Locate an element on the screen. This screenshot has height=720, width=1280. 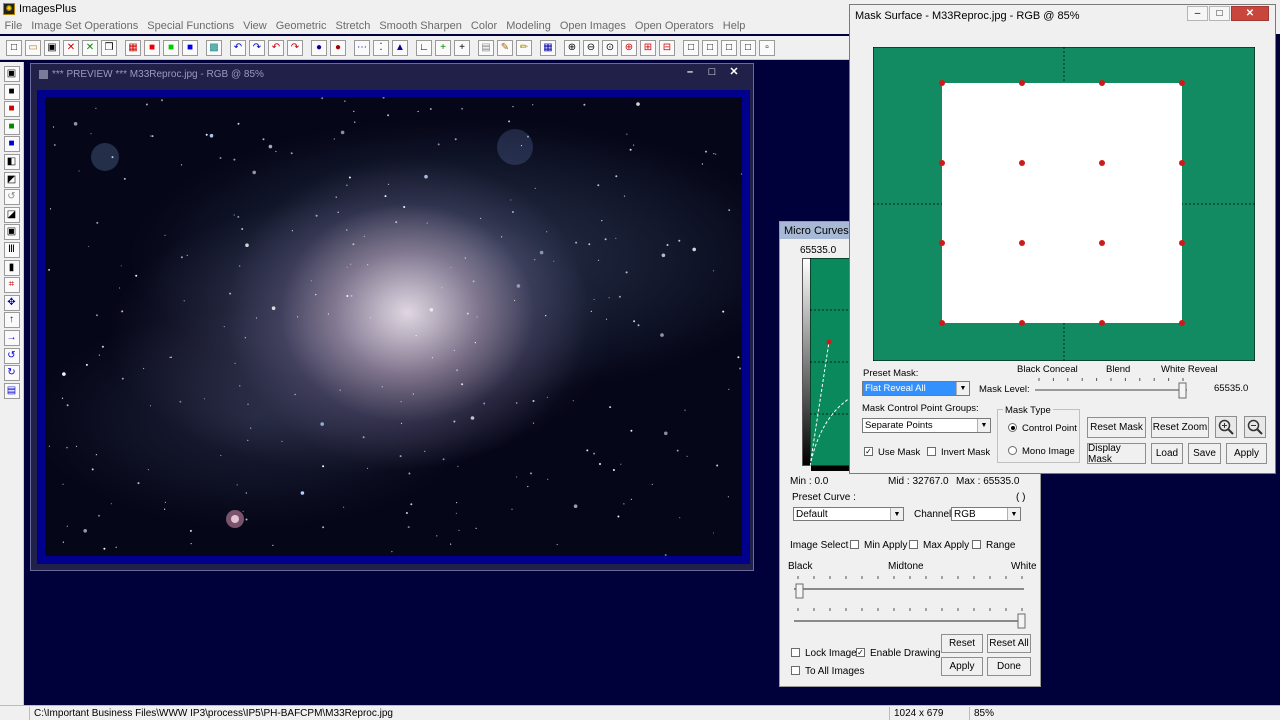
done-button: Done is located at coordinates (1009, 666).